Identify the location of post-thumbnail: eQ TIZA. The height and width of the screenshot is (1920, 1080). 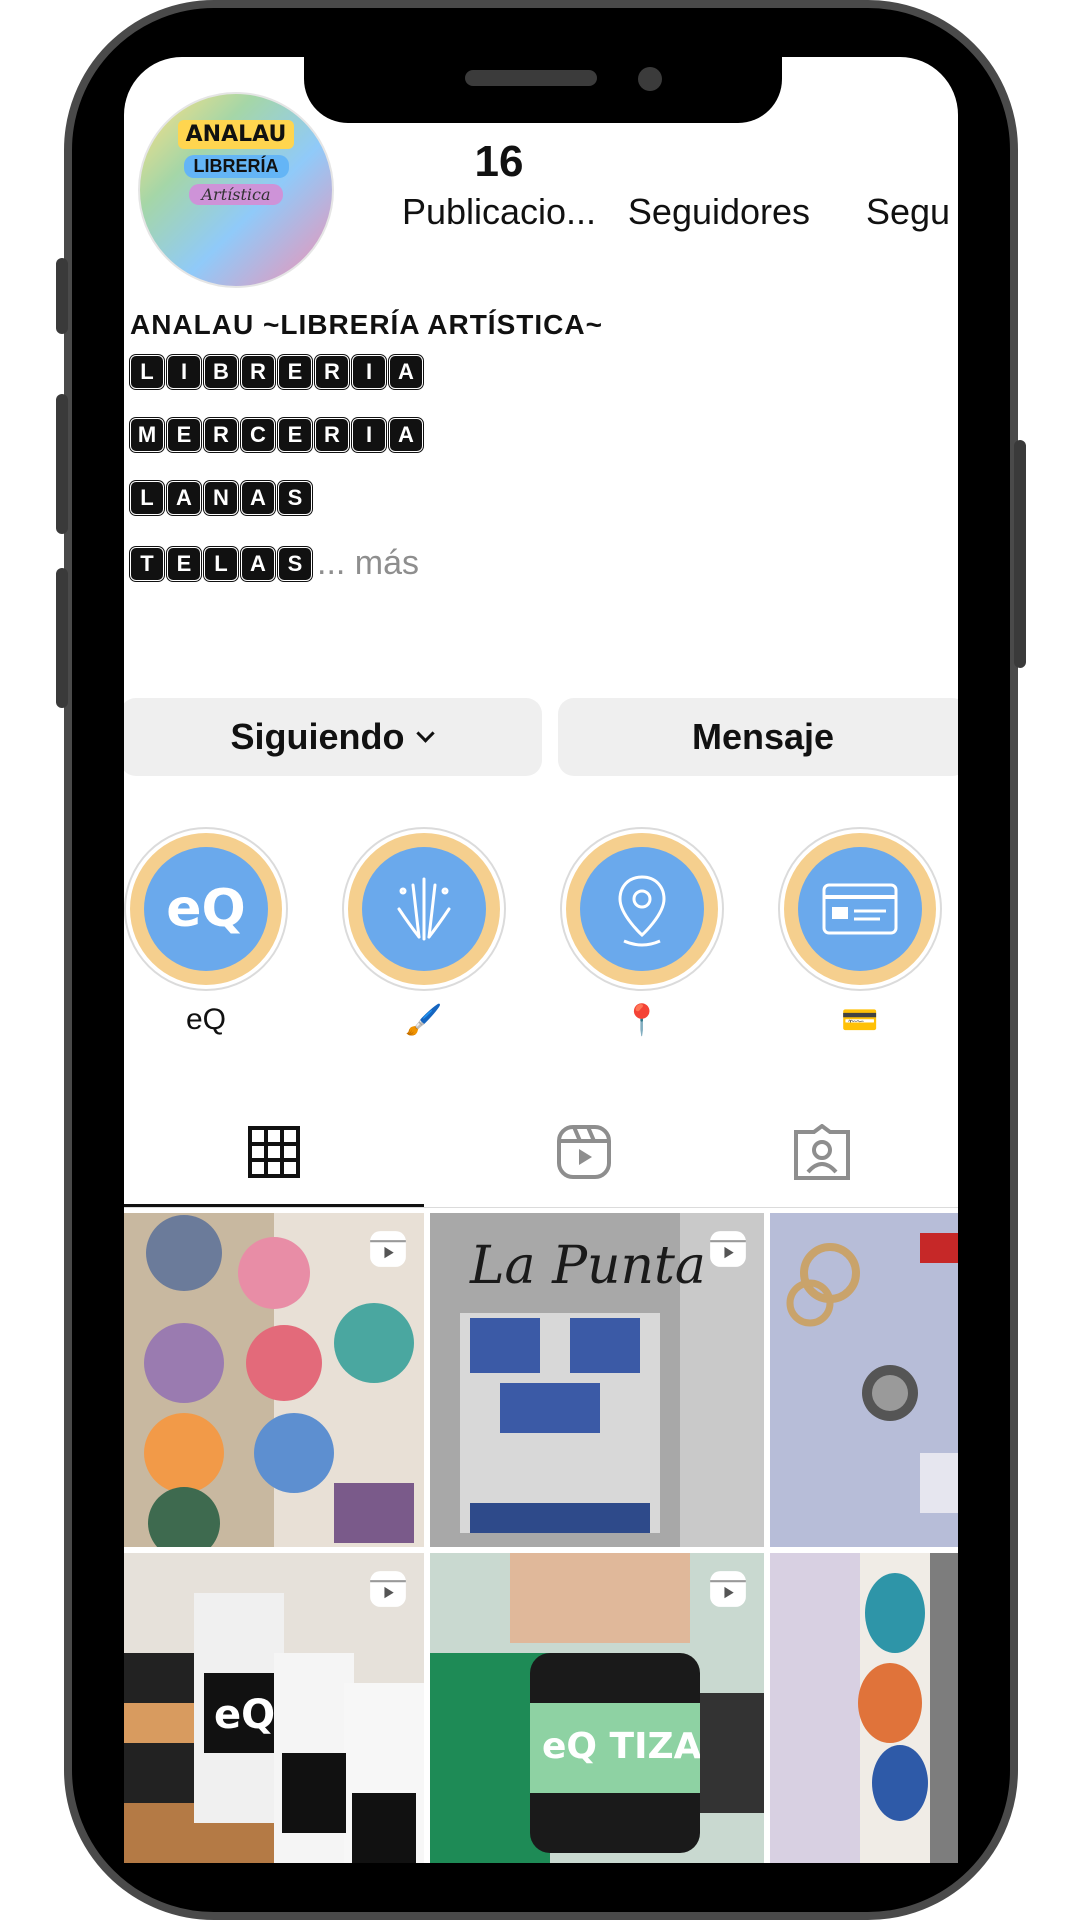
(597, 1708).